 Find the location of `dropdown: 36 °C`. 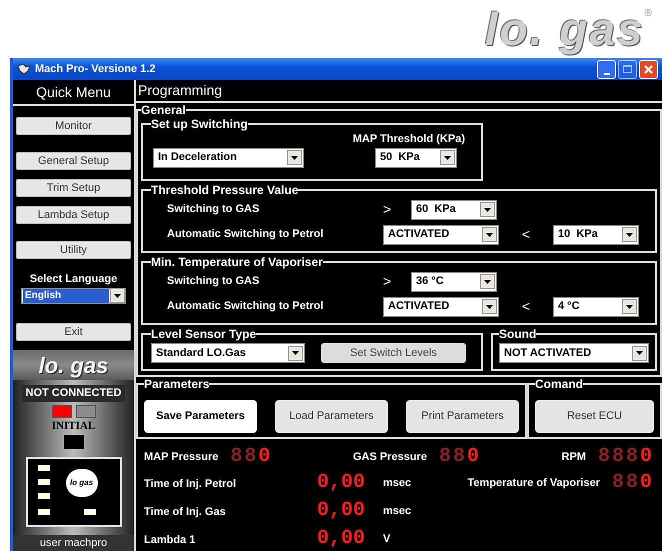

dropdown: 36 °C is located at coordinates (454, 282).